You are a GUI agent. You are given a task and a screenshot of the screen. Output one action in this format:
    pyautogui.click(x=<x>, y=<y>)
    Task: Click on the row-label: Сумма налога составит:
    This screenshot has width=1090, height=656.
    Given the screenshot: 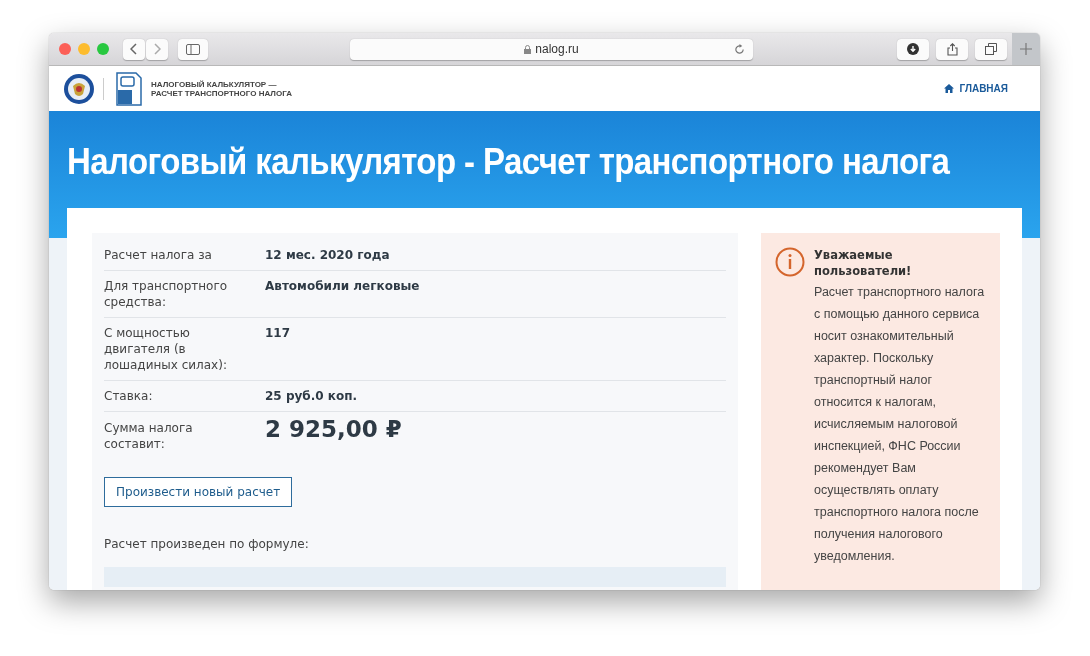 What is the action you would take?
    pyautogui.click(x=149, y=436)
    